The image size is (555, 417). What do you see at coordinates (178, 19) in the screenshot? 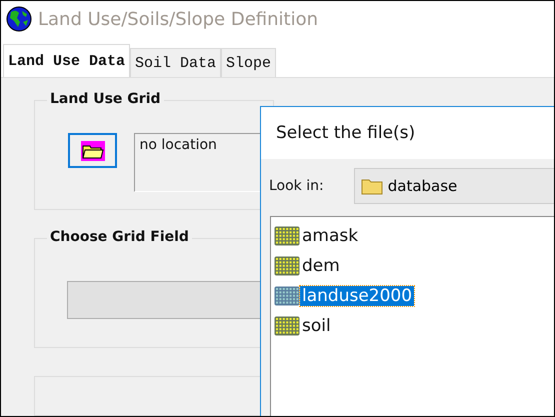
I see `window-title: Land Use/Soils/Slope Definition` at bounding box center [178, 19].